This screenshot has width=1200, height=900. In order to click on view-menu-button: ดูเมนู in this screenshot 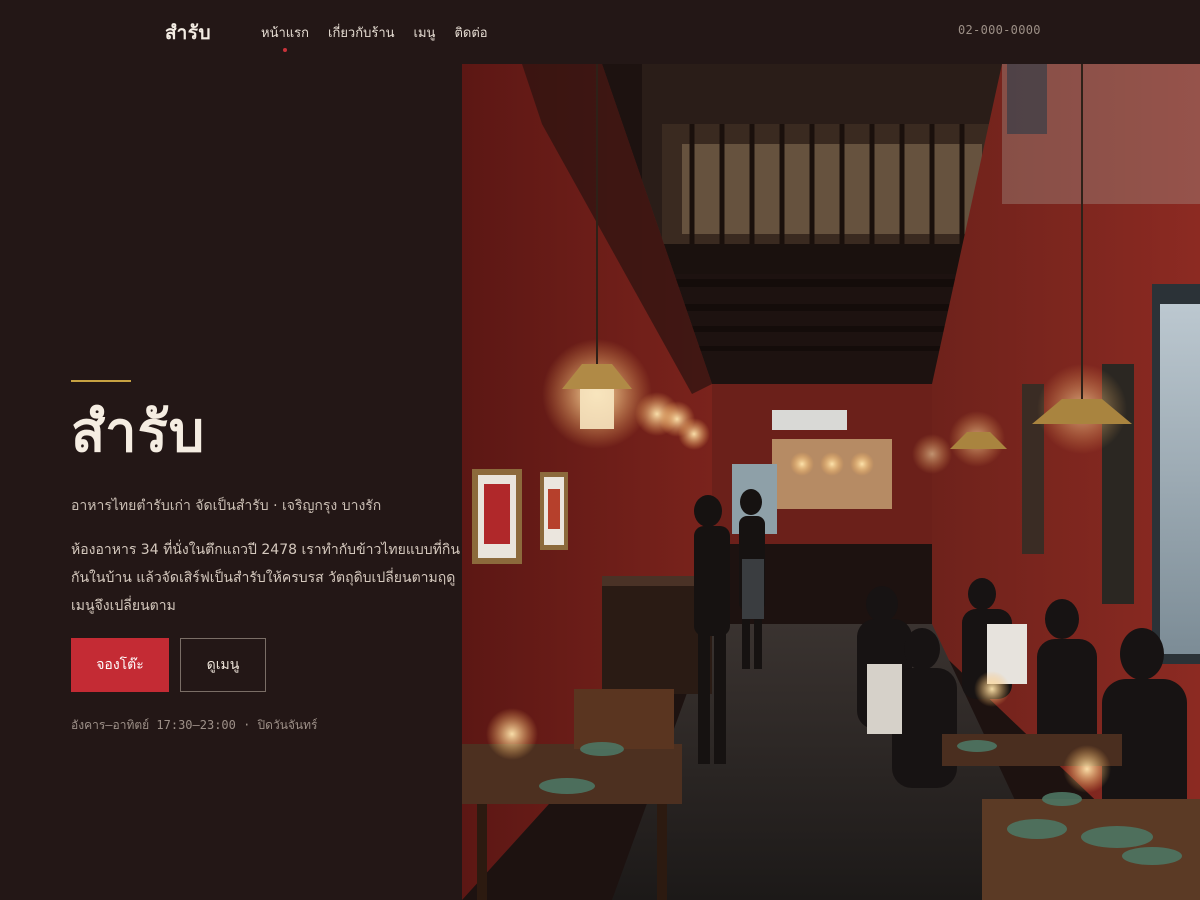, I will do `click(223, 665)`.